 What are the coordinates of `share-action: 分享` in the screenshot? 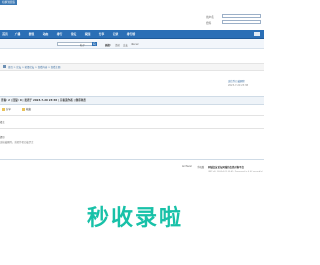 It's located at (6, 109).